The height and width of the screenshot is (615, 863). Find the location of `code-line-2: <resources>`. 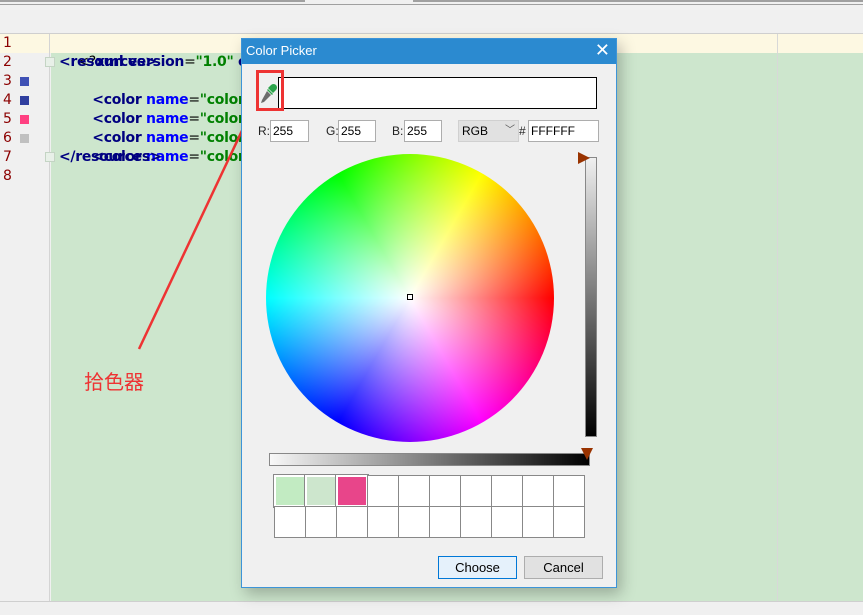

code-line-2: <resources> is located at coordinates (108, 62).